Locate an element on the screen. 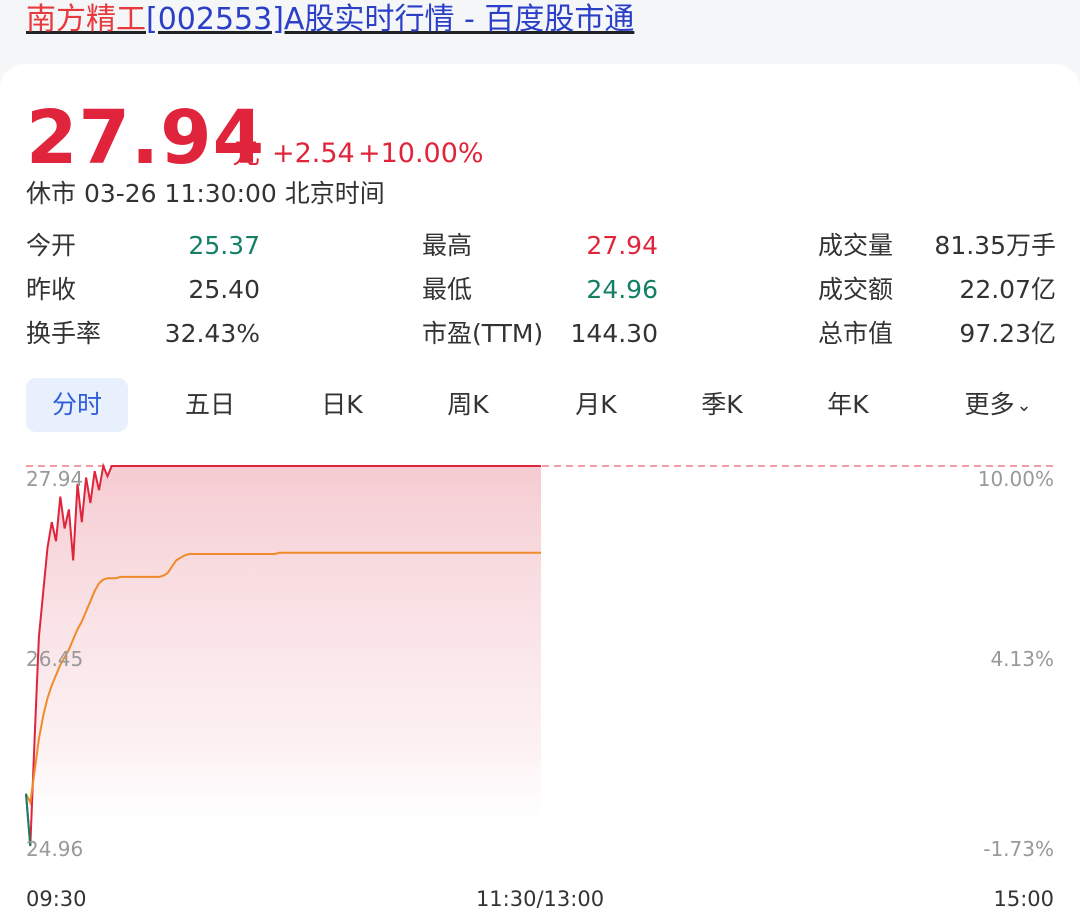 This screenshot has height=924, width=1080. stat-value-low: 24.96 is located at coordinates (622, 289).